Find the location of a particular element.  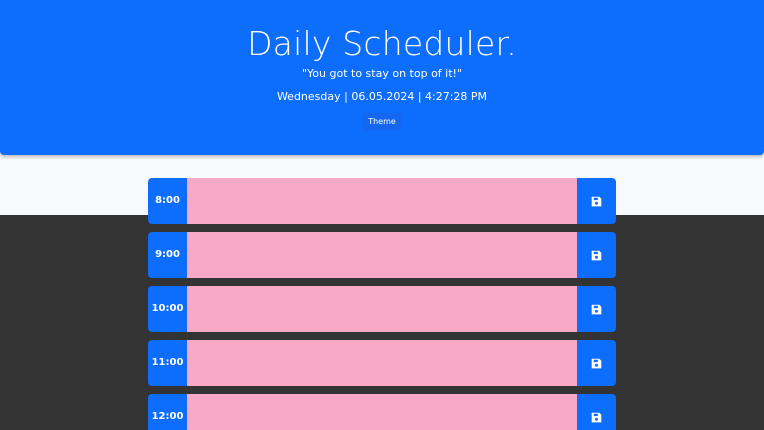

page-title: Daily Scheduler. is located at coordinates (382, 43).